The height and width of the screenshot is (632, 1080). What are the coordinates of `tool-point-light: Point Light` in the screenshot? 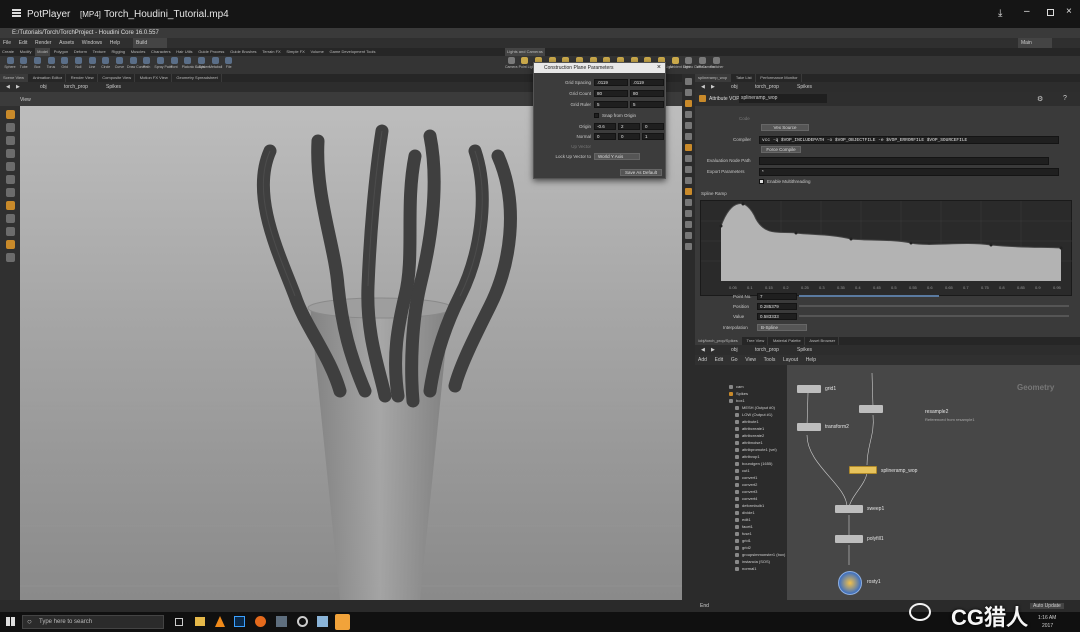 It's located at (527, 62).